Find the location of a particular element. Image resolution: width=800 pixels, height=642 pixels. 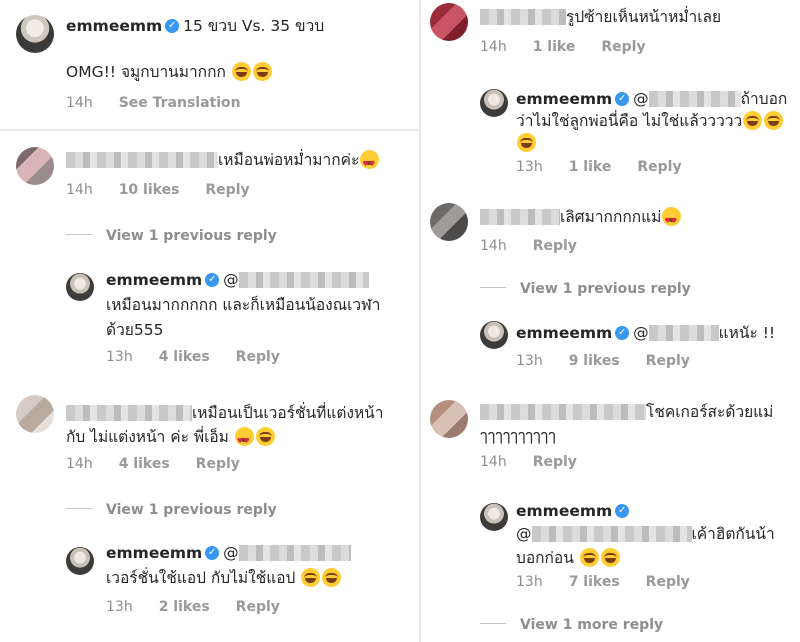

comment-text: ๅๅๅๅๅๅๅๅๅๅ is located at coordinates (518, 436).